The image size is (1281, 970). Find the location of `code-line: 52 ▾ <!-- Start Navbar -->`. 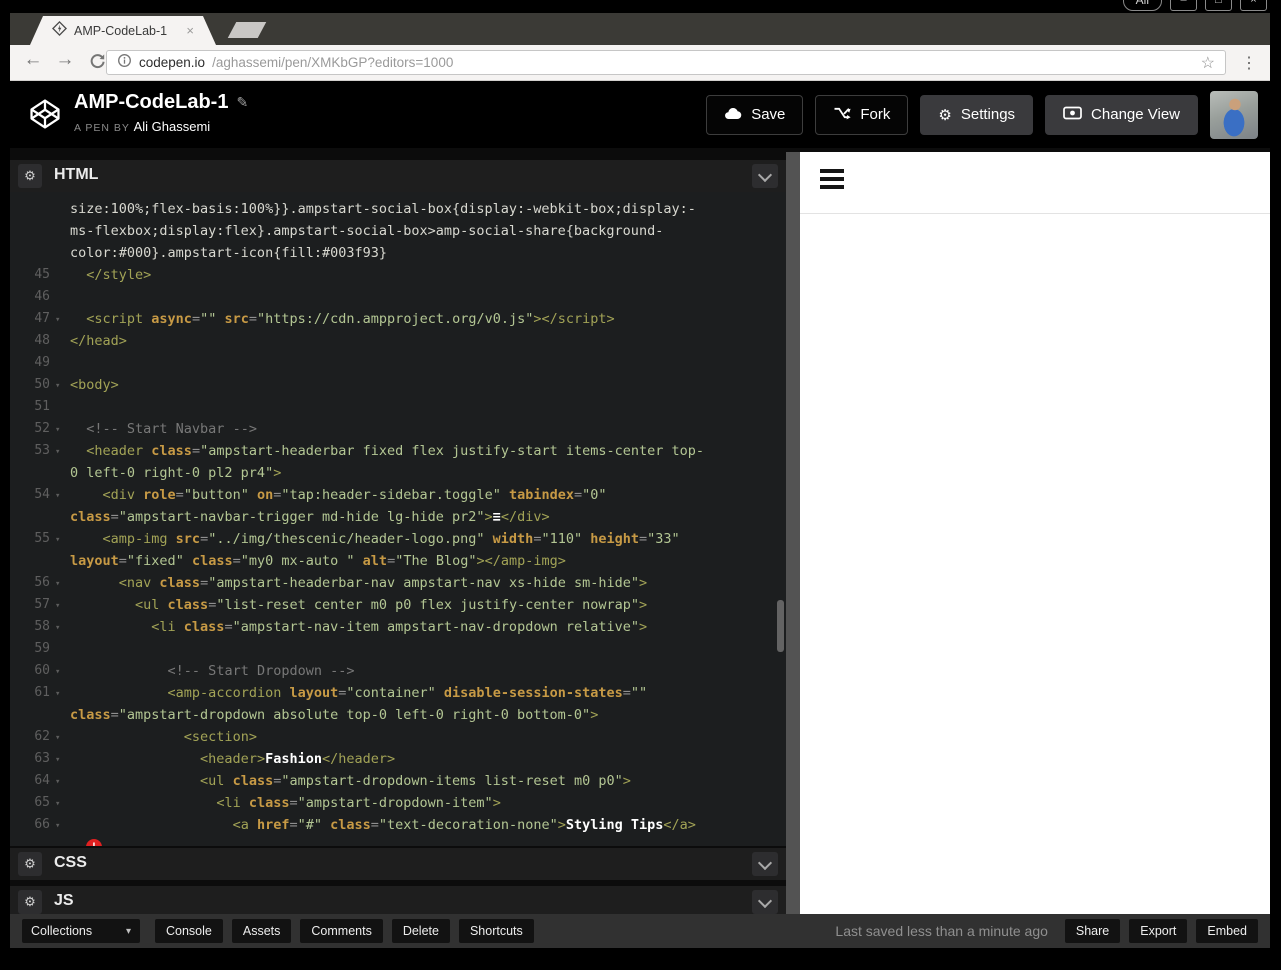

code-line: 52 ▾ <!-- Start Navbar --> is located at coordinates (398, 429).